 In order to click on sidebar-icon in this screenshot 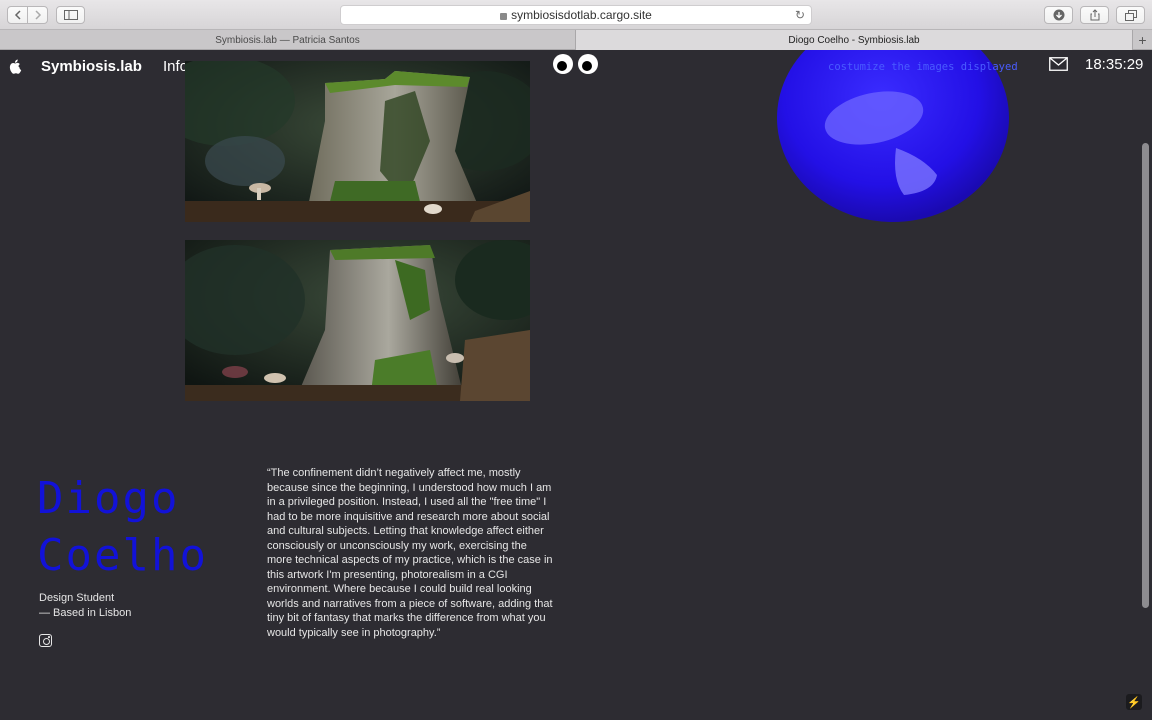, I will do `click(70, 15)`.